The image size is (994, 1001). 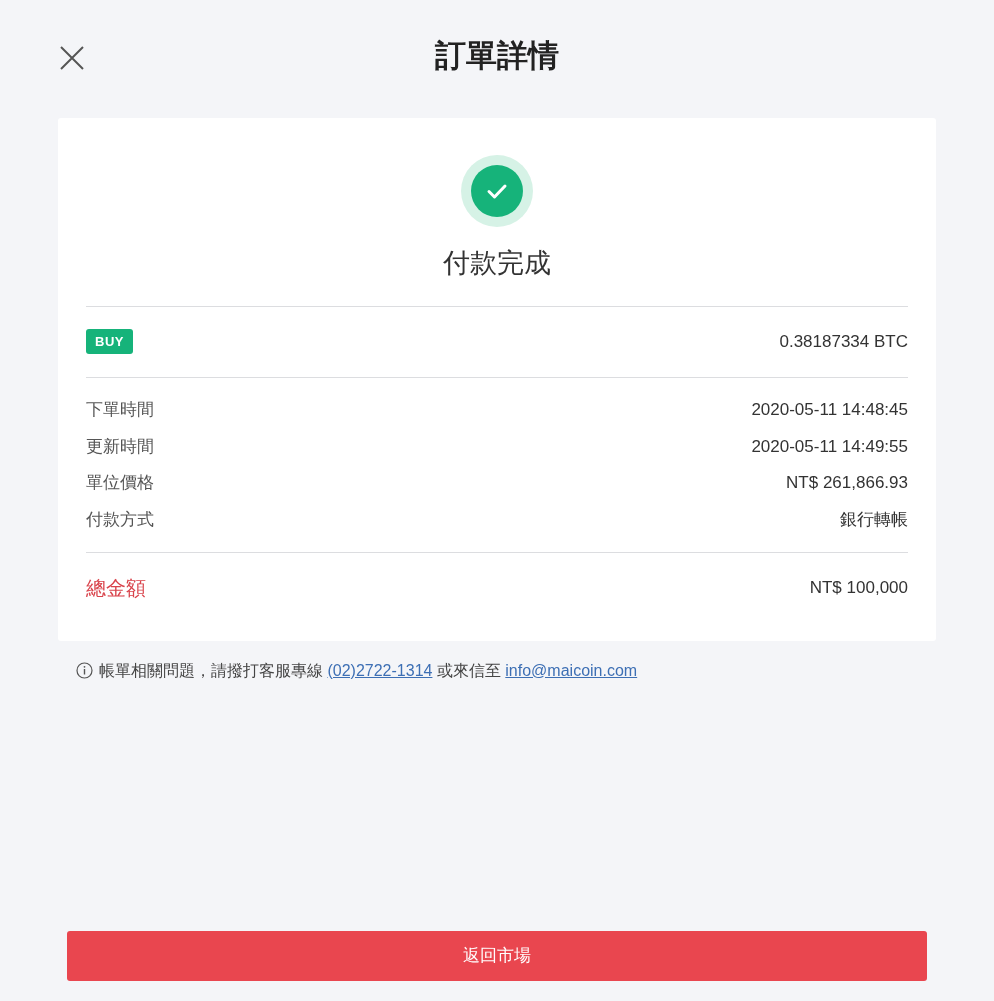 I want to click on detail-value: NT$ 261,866.93, so click(x=847, y=483).